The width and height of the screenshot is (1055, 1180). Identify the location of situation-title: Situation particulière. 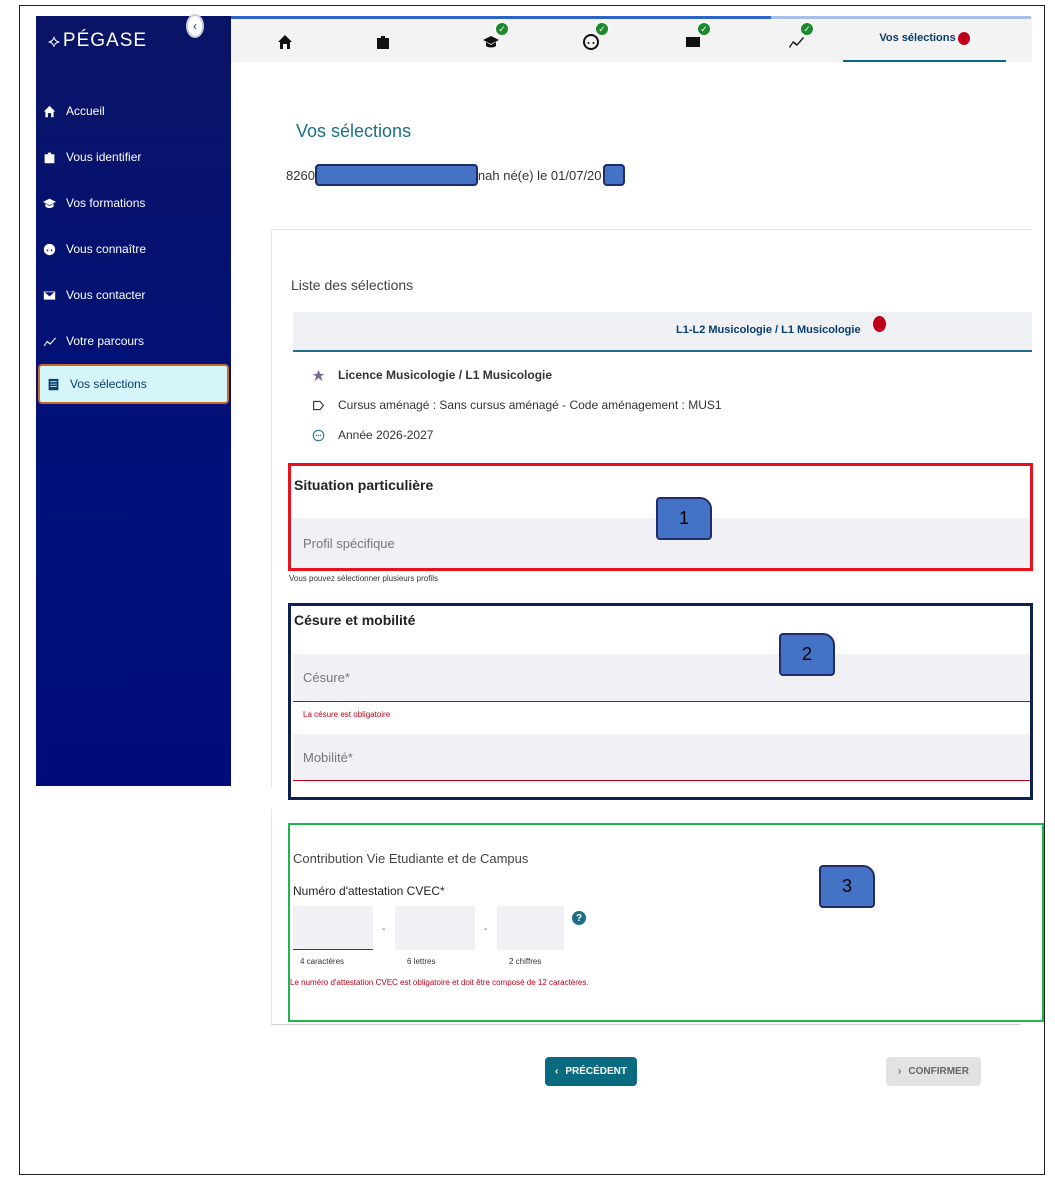
(364, 485).